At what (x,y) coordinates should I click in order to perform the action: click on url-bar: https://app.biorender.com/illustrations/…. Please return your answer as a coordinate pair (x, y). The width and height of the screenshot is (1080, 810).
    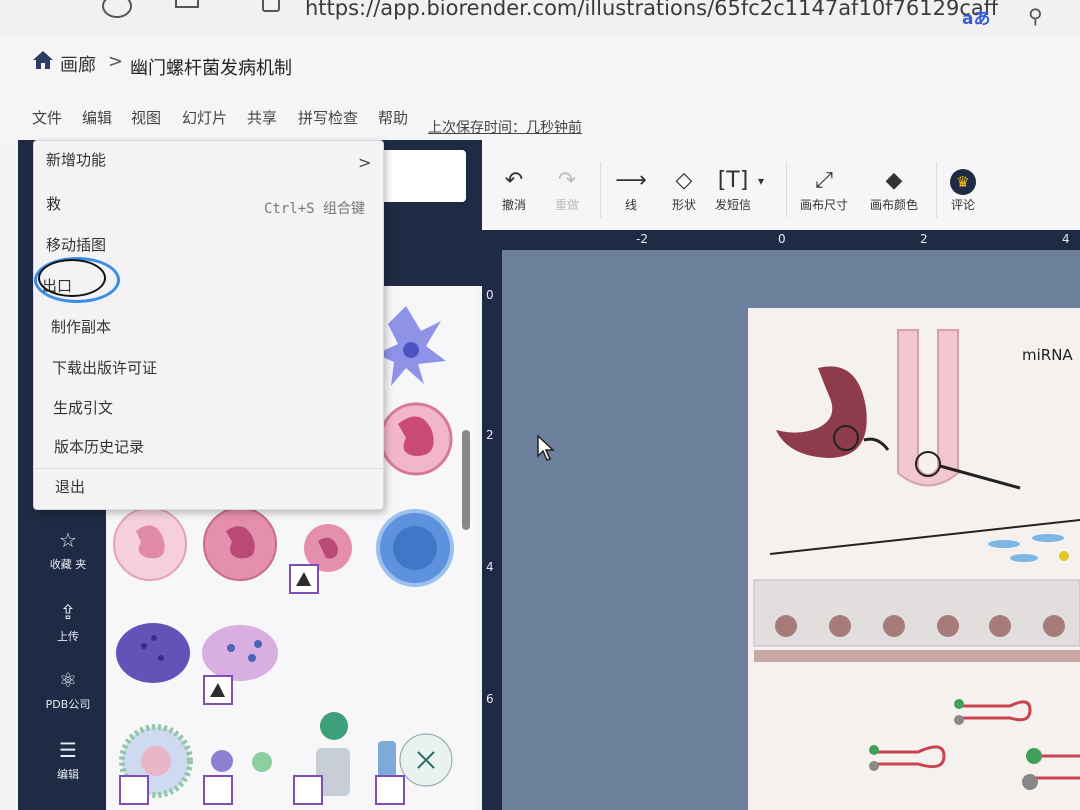
    Looking at the image, I should click on (651, 10).